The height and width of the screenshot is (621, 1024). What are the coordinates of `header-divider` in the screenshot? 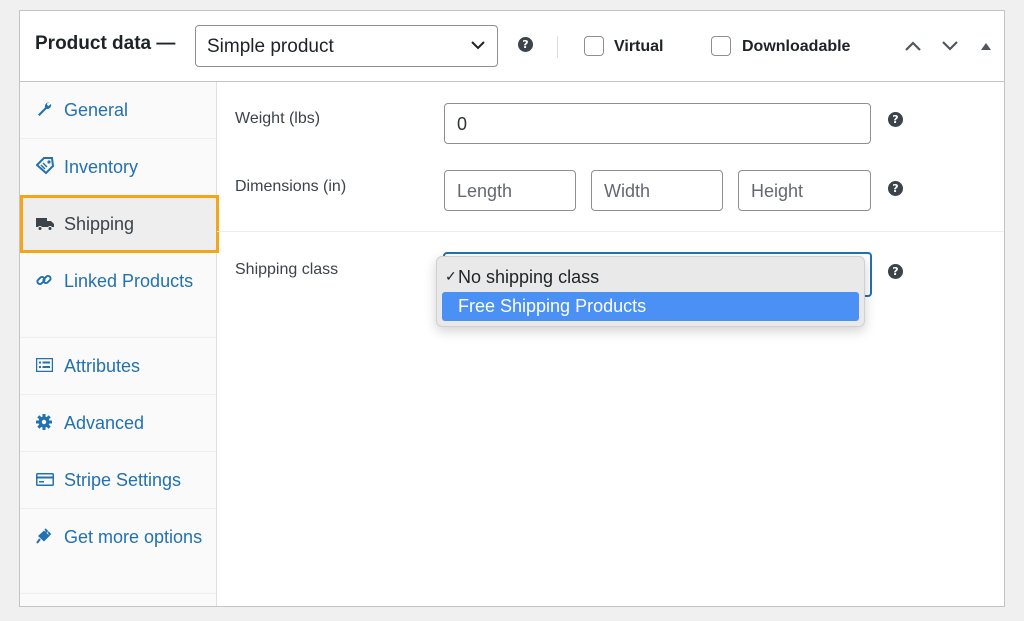 It's located at (557, 47).